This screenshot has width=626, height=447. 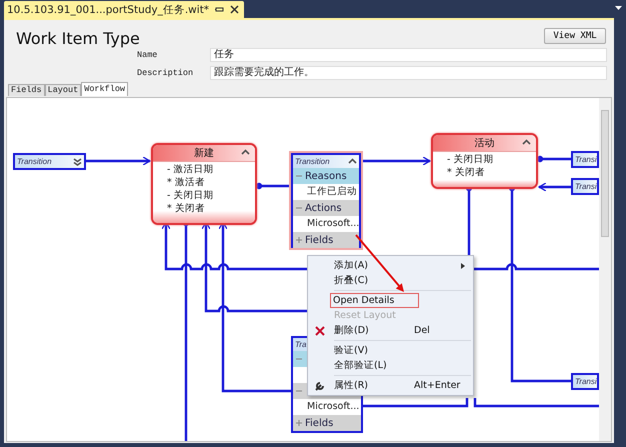 I want to click on menu-label: 属性(R), so click(x=351, y=385).